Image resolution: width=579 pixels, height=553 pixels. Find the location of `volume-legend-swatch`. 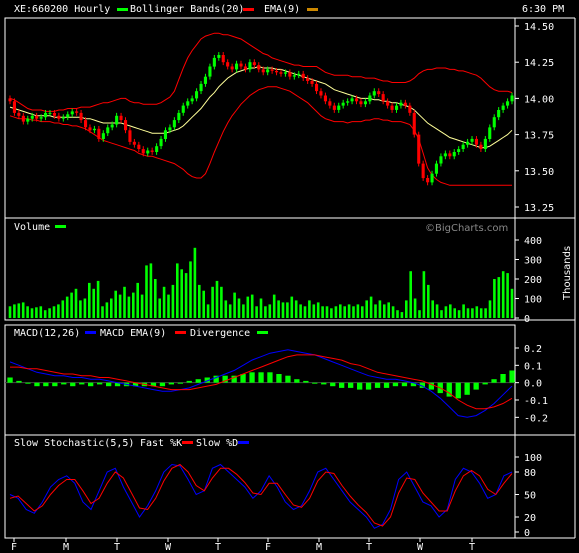

volume-legend-swatch is located at coordinates (60, 226).